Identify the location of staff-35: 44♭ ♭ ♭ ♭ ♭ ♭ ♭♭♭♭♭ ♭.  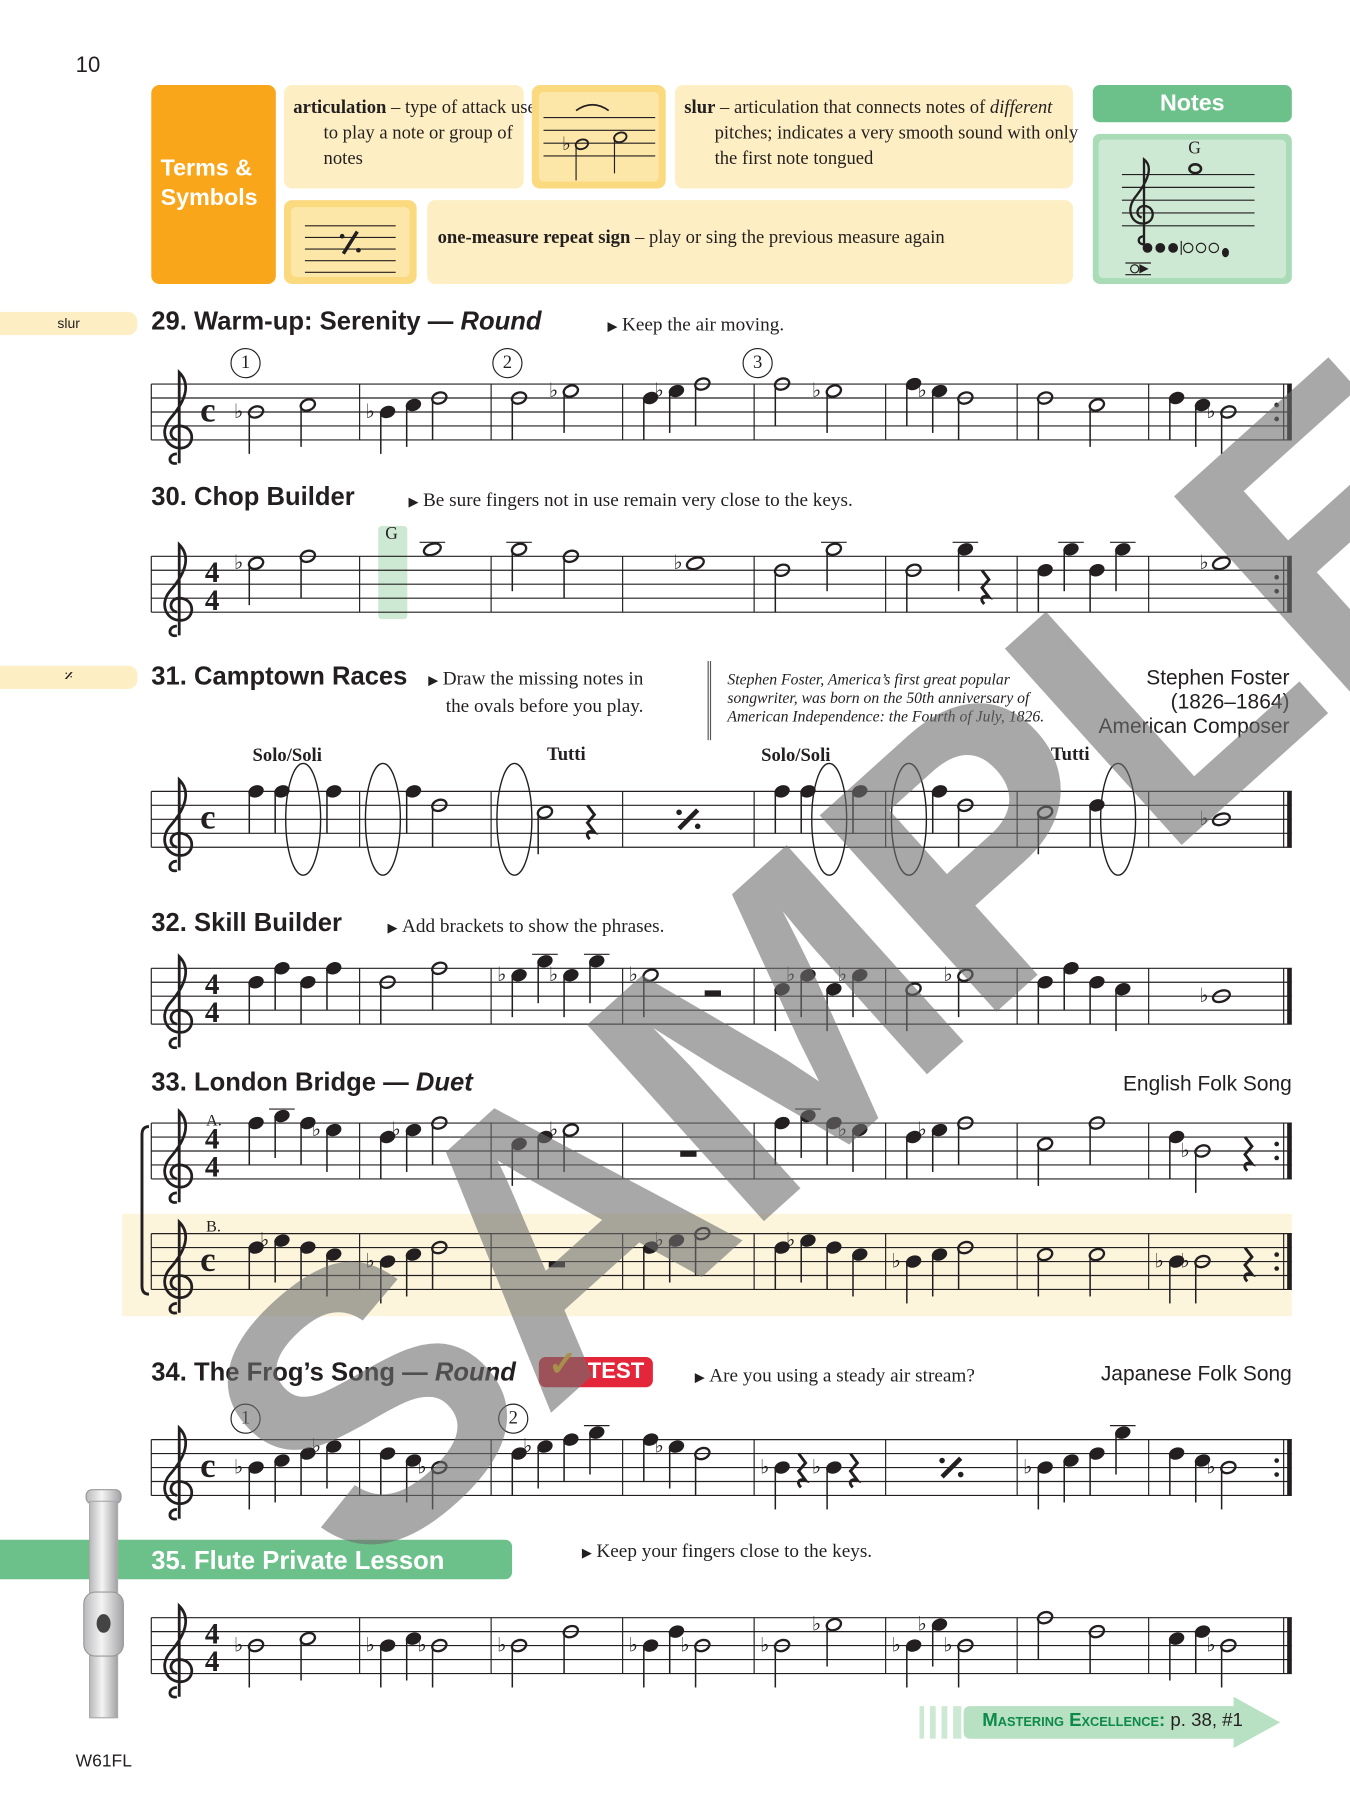
(721, 1650).